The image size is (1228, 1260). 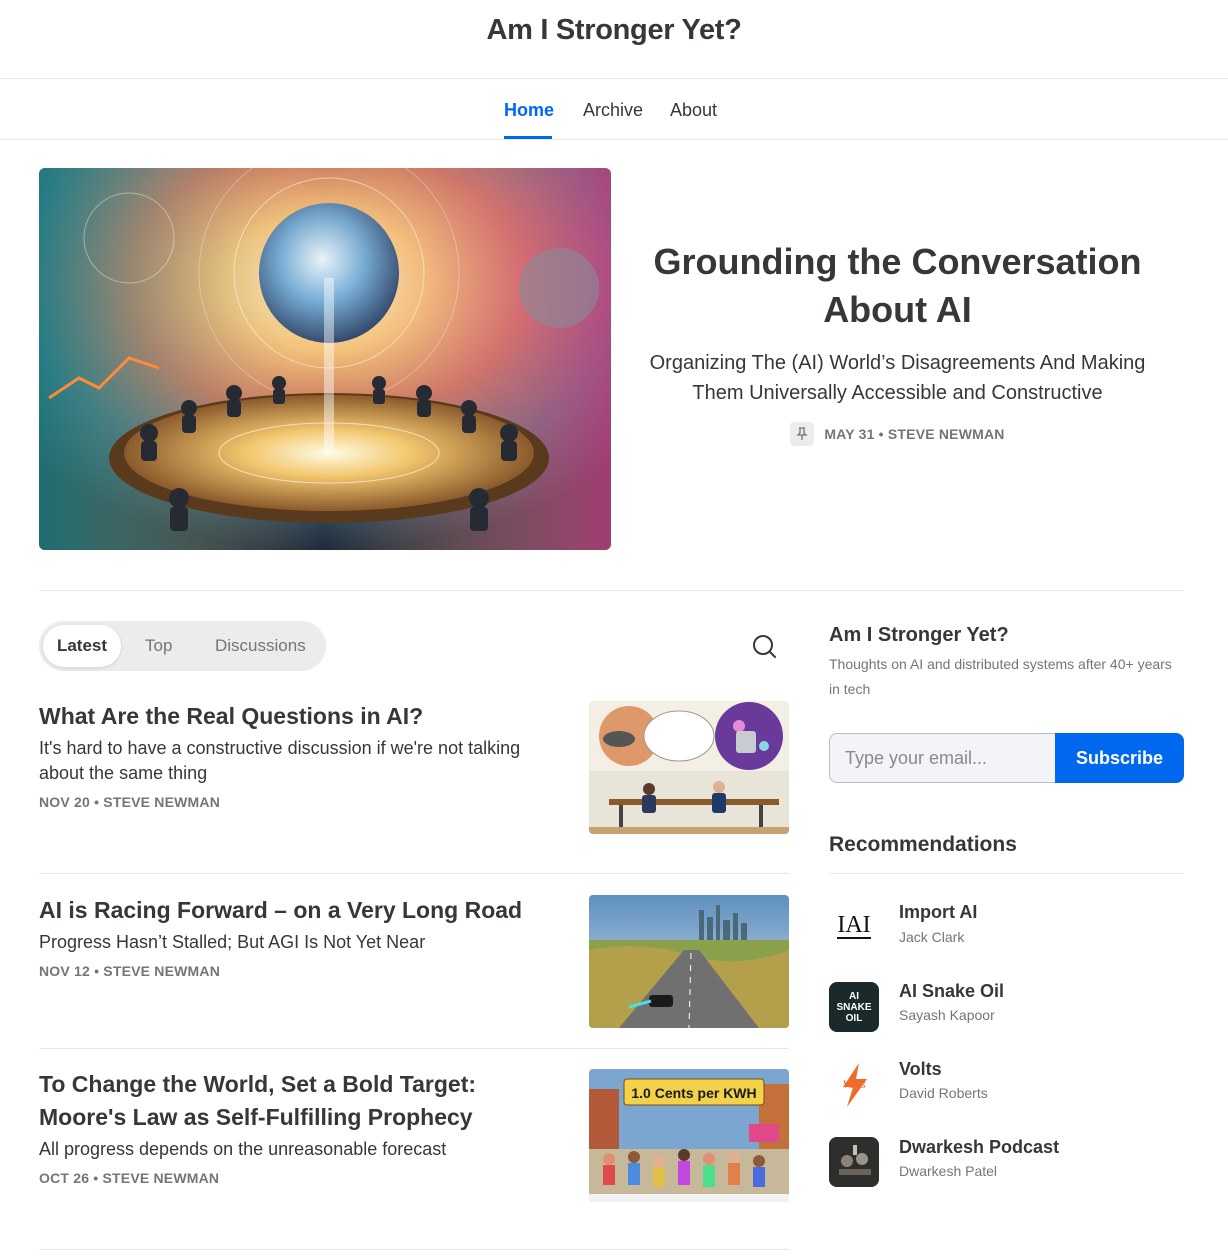 I want to click on featured-post-meta: MAY 31 • STEVE NEWMAN, so click(x=897, y=434).